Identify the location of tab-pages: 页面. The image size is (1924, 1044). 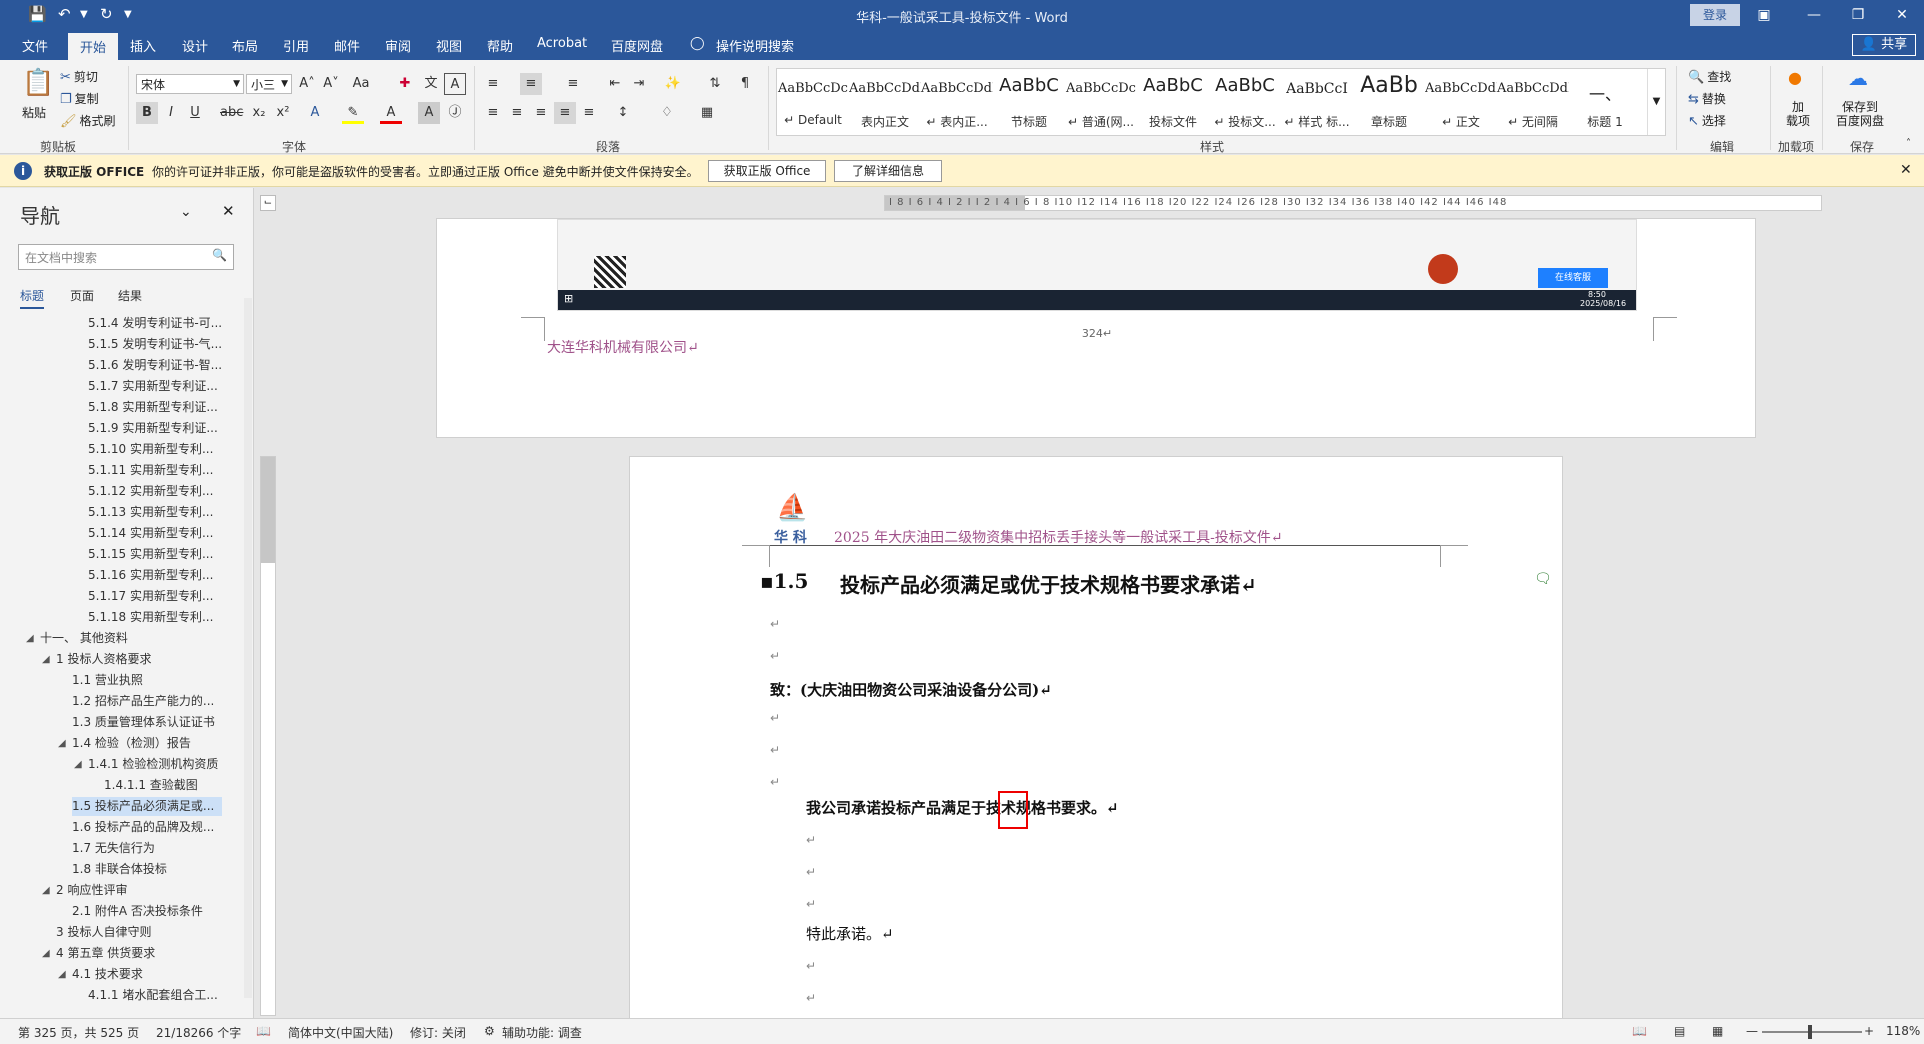
(82, 295).